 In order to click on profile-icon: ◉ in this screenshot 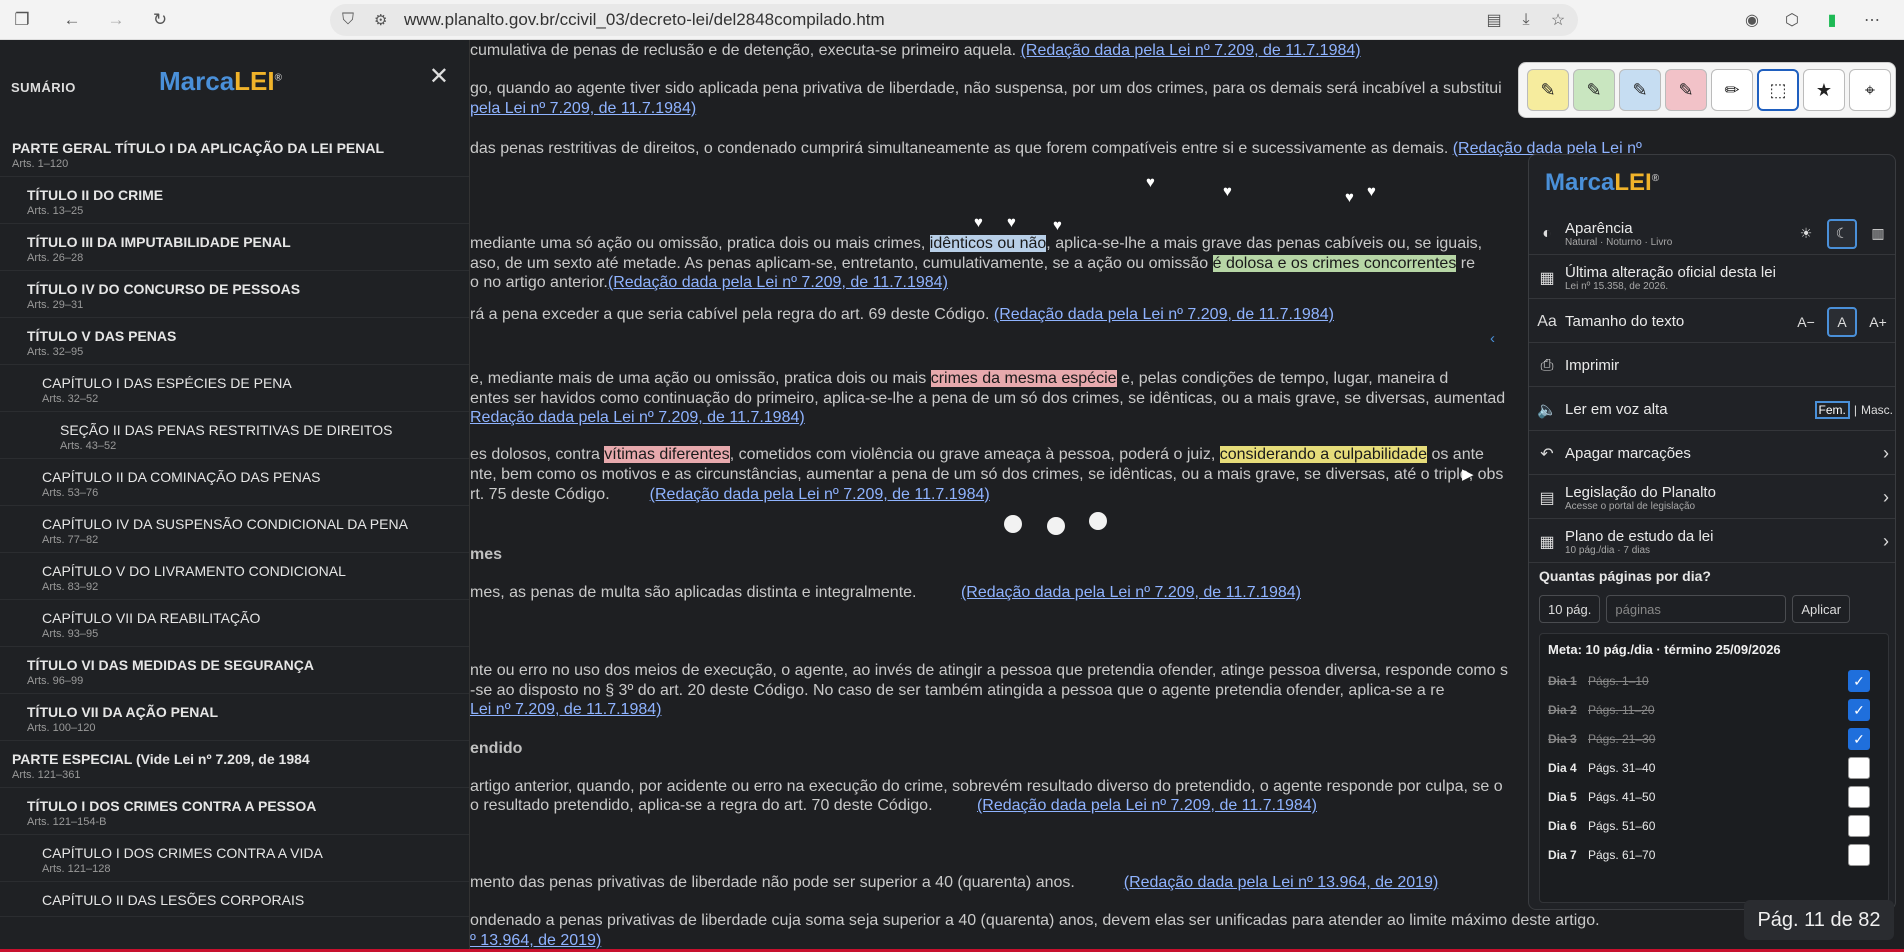, I will do `click(1752, 20)`.